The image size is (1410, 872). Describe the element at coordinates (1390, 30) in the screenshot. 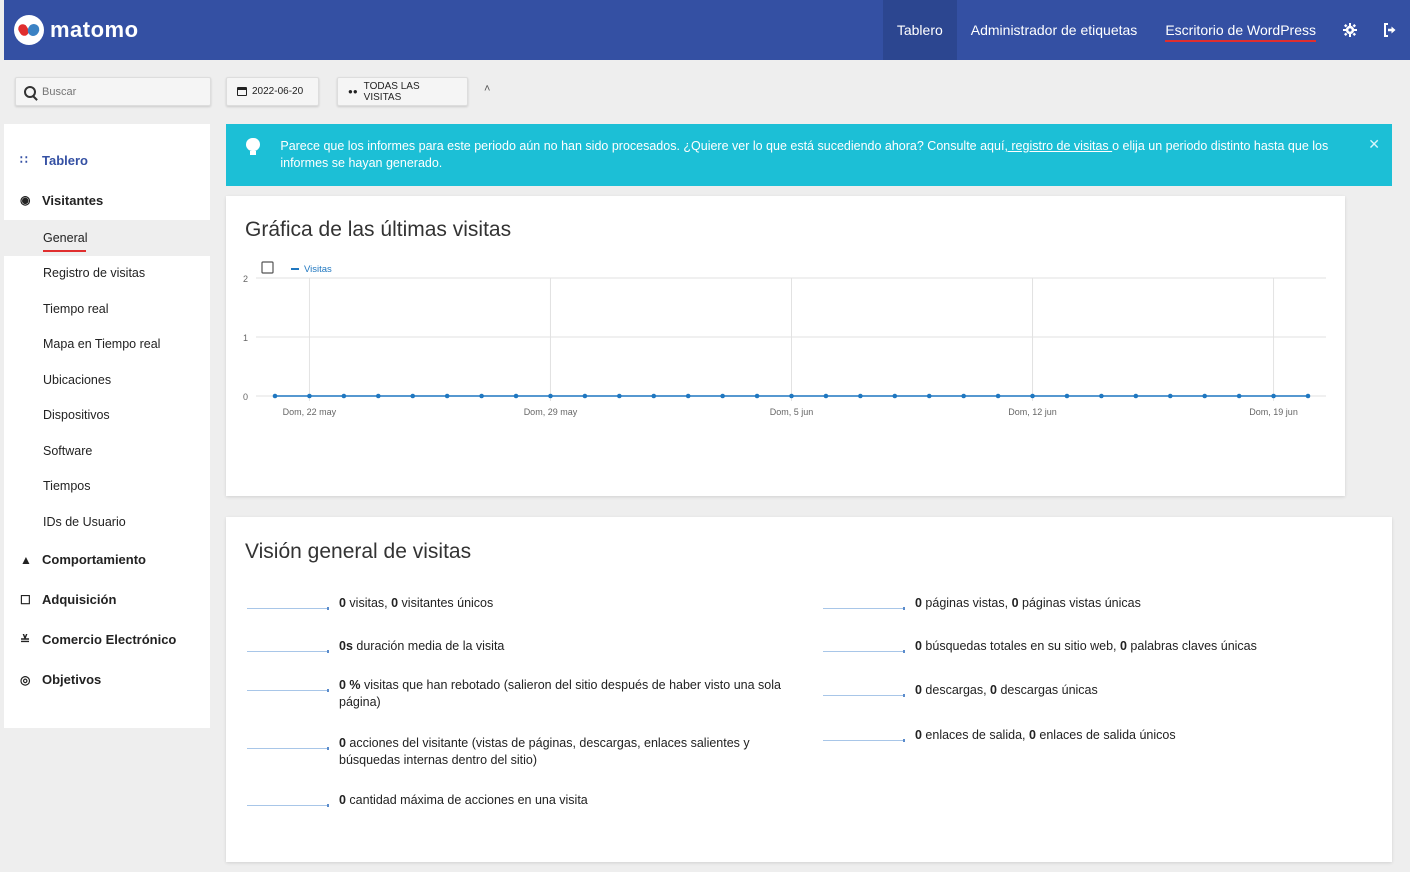

I see `sign-out-icon` at that location.